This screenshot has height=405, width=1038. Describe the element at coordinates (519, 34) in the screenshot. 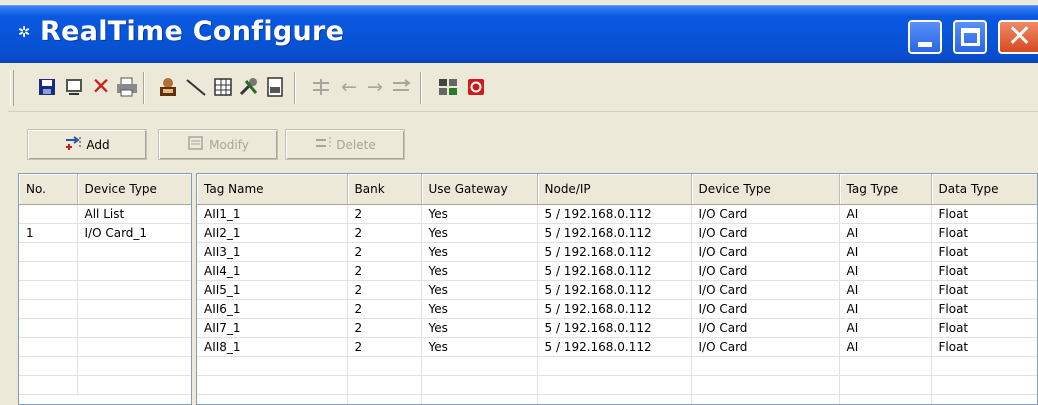

I see `title-bar: ✲ RealTime Configure ✕` at that location.